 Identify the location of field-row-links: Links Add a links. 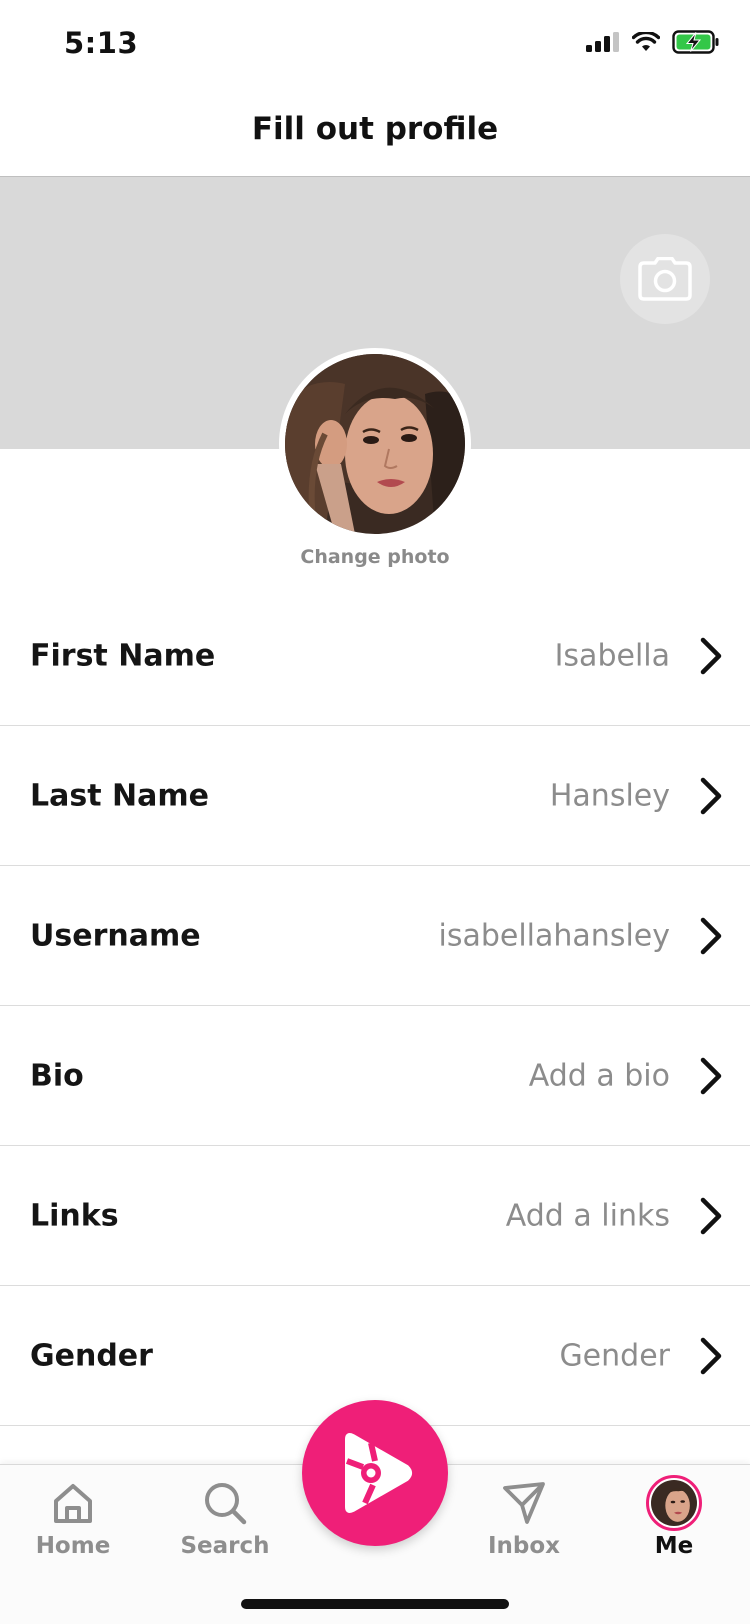
(375, 1216).